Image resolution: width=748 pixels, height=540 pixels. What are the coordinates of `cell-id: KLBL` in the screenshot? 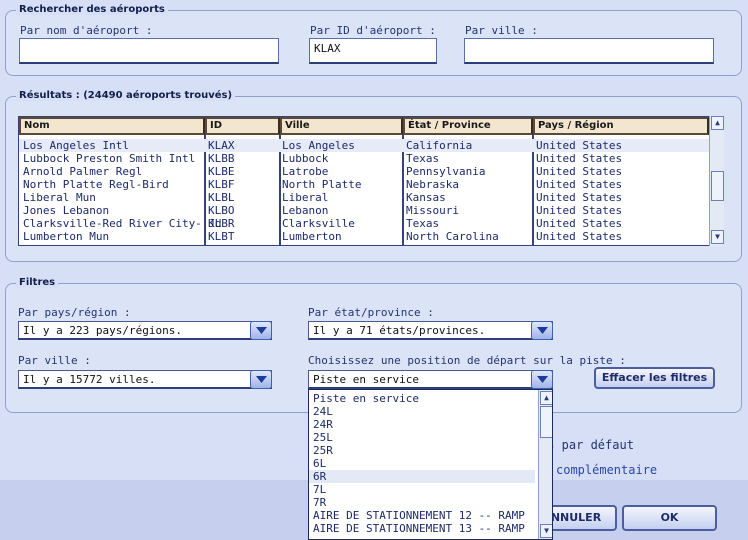 It's located at (221, 197).